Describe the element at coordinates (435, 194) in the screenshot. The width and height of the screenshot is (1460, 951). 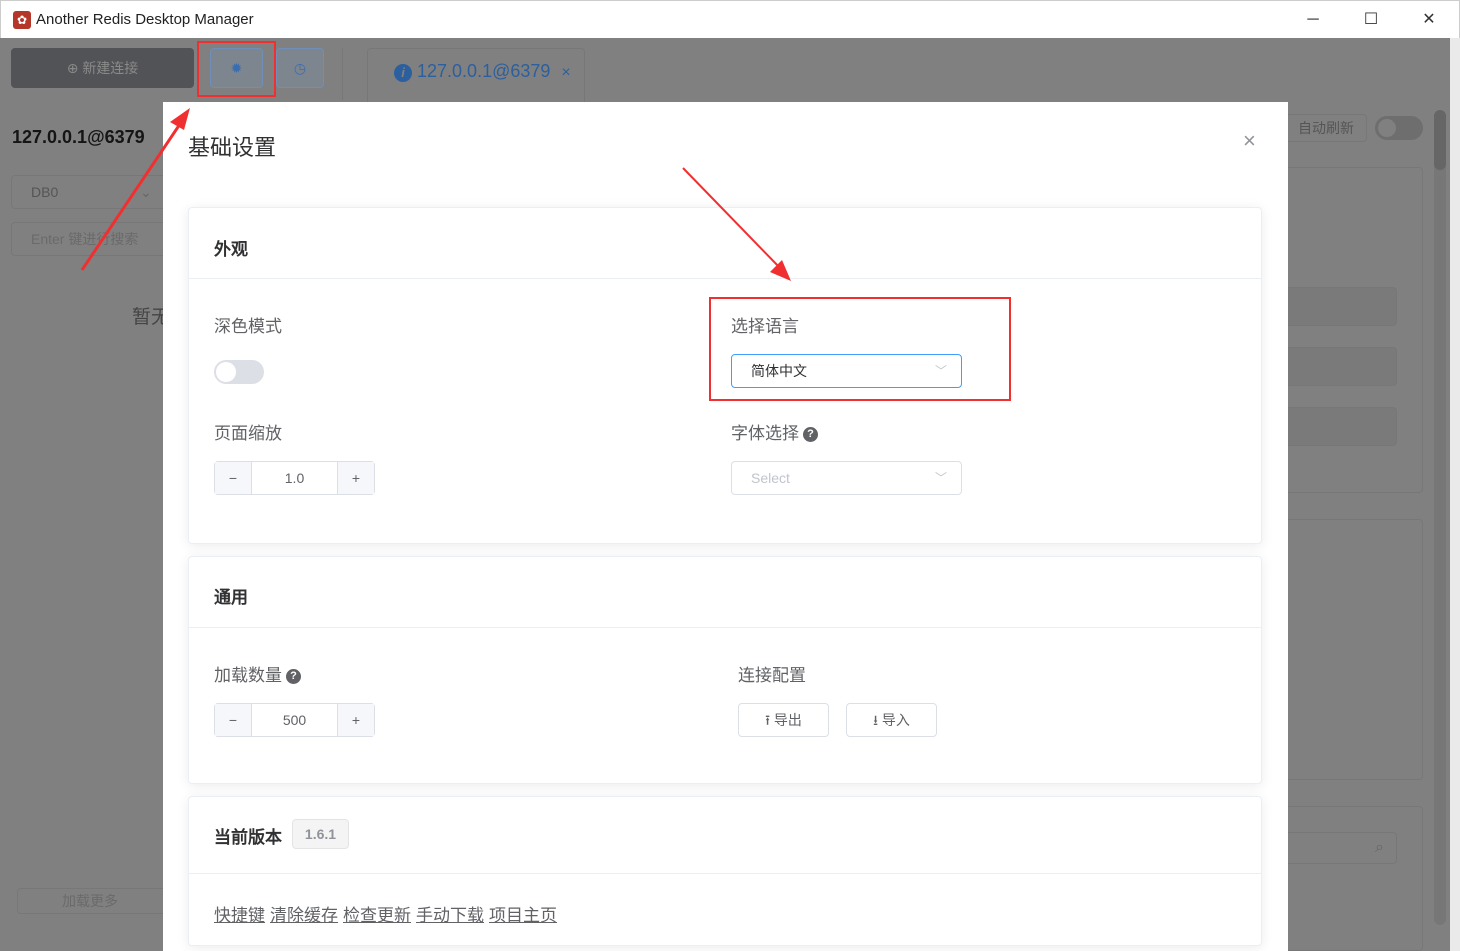
I see `annotation-arrows` at that location.